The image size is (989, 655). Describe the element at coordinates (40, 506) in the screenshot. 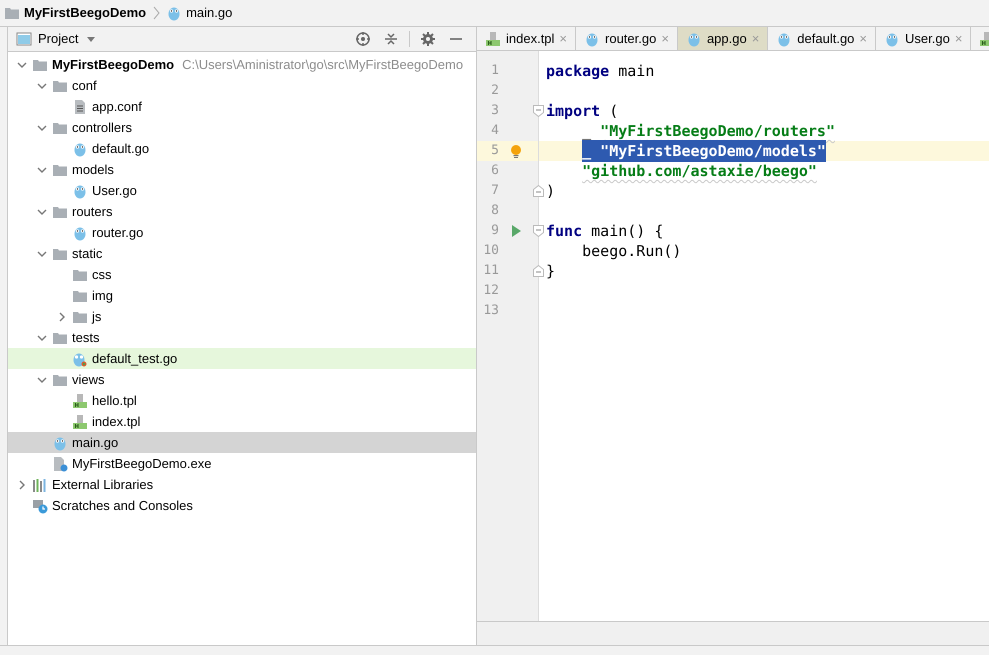

I see `scratches-clock-icon` at that location.